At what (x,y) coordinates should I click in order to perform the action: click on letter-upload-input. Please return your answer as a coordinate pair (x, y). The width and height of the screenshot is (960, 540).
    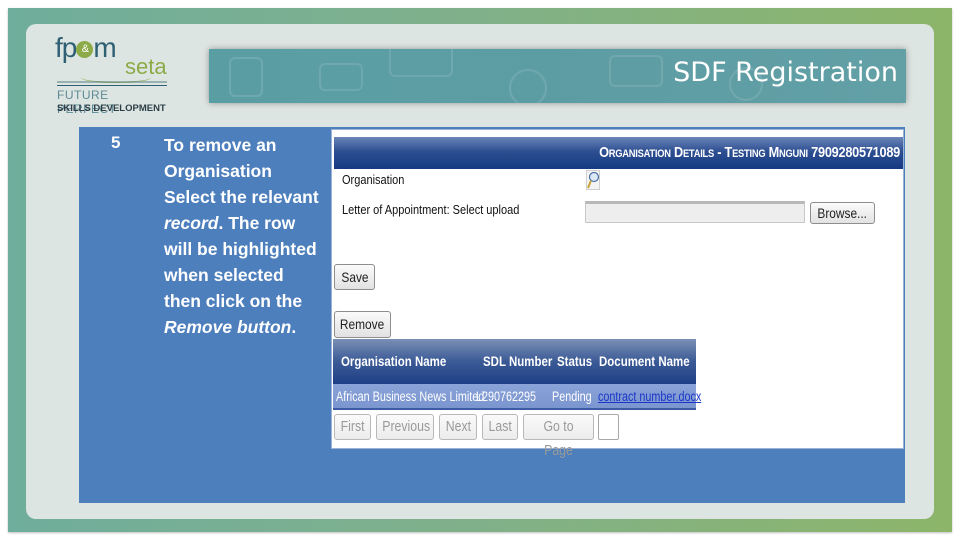
    Looking at the image, I should click on (695, 212).